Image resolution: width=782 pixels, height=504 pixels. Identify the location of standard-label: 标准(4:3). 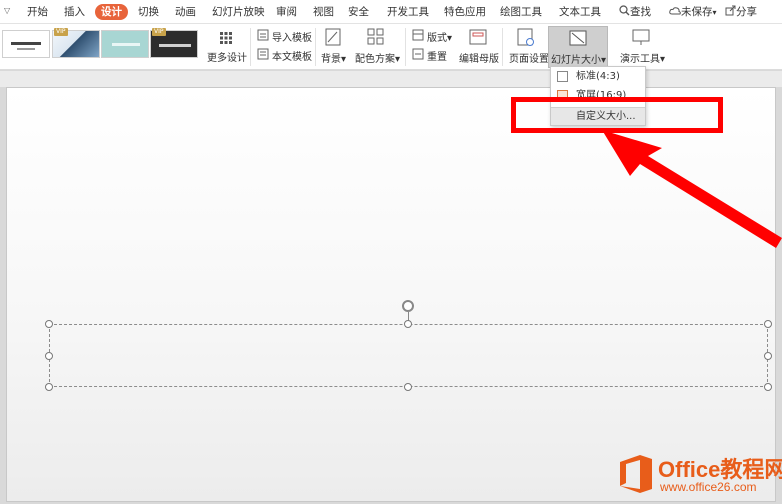
(598, 76).